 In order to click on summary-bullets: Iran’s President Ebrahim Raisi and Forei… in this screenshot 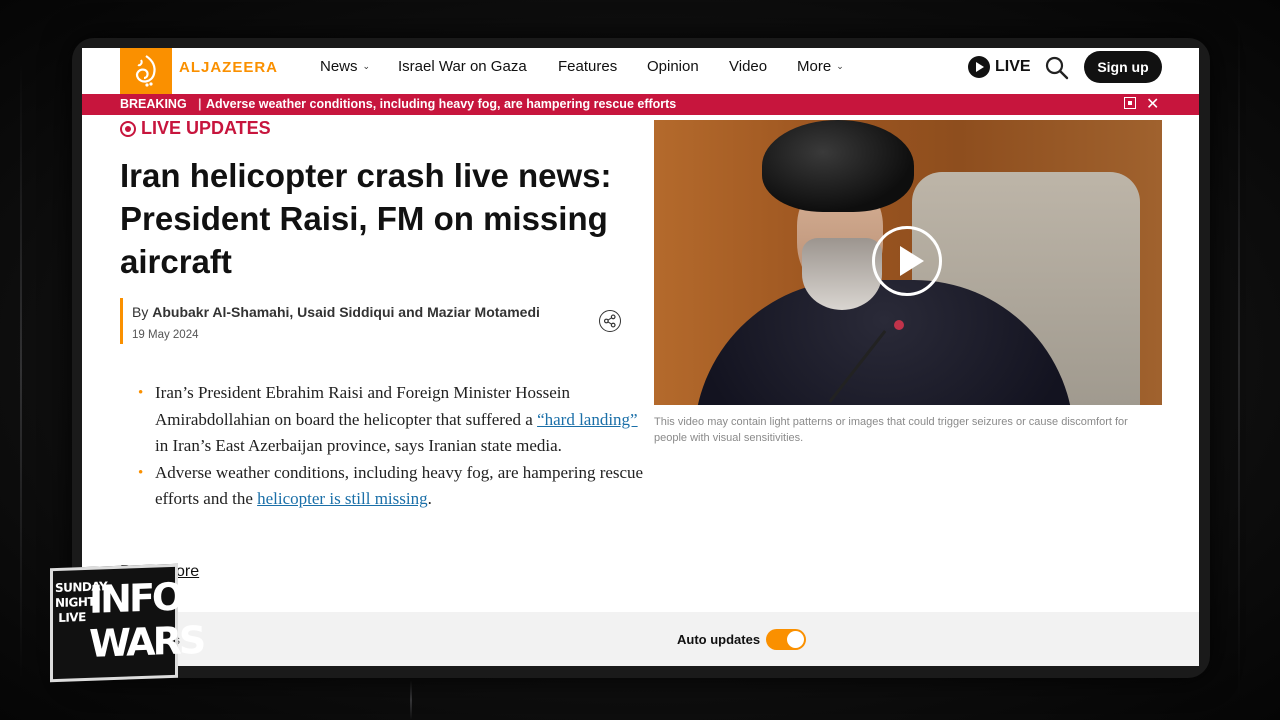, I will do `click(396, 446)`.